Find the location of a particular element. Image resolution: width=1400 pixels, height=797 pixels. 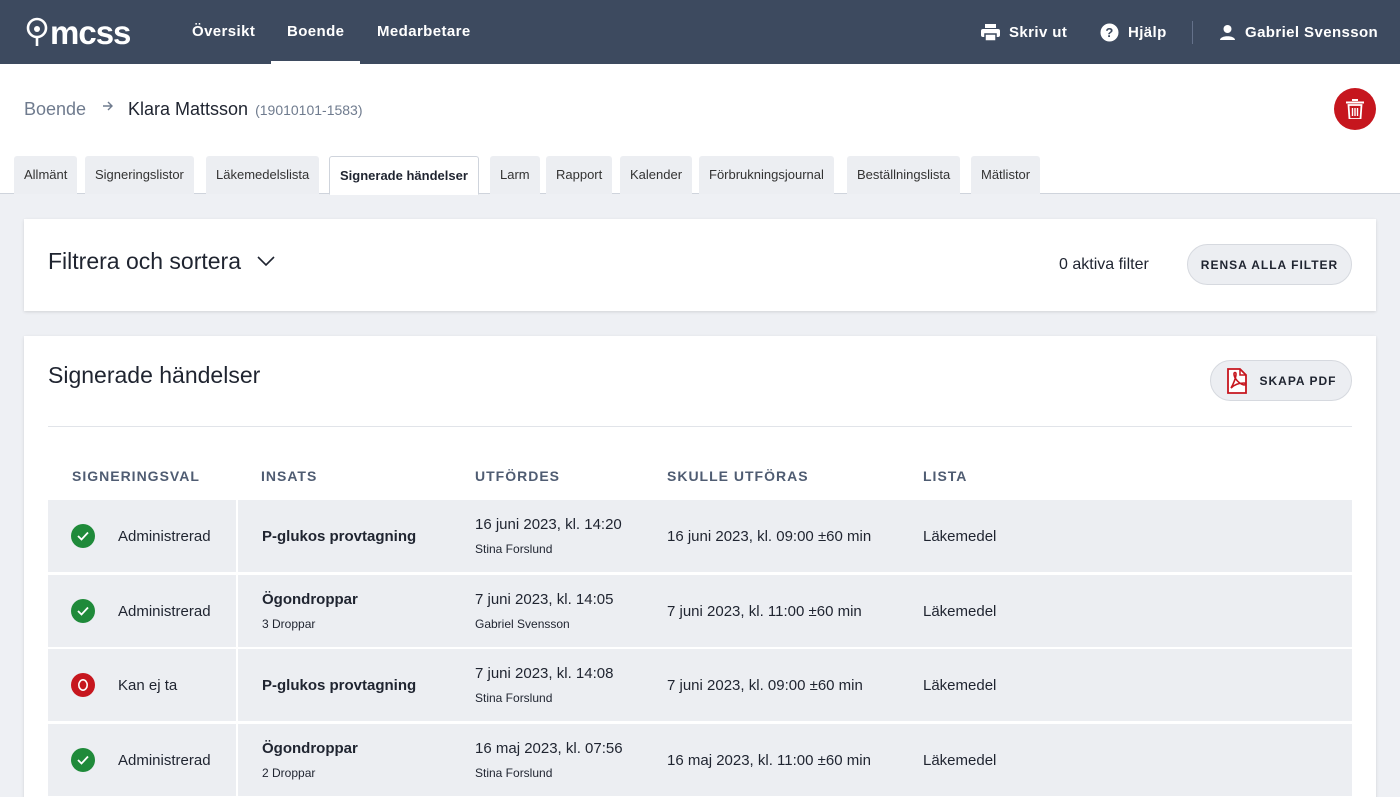

tab-kalender: Kalender is located at coordinates (656, 175).